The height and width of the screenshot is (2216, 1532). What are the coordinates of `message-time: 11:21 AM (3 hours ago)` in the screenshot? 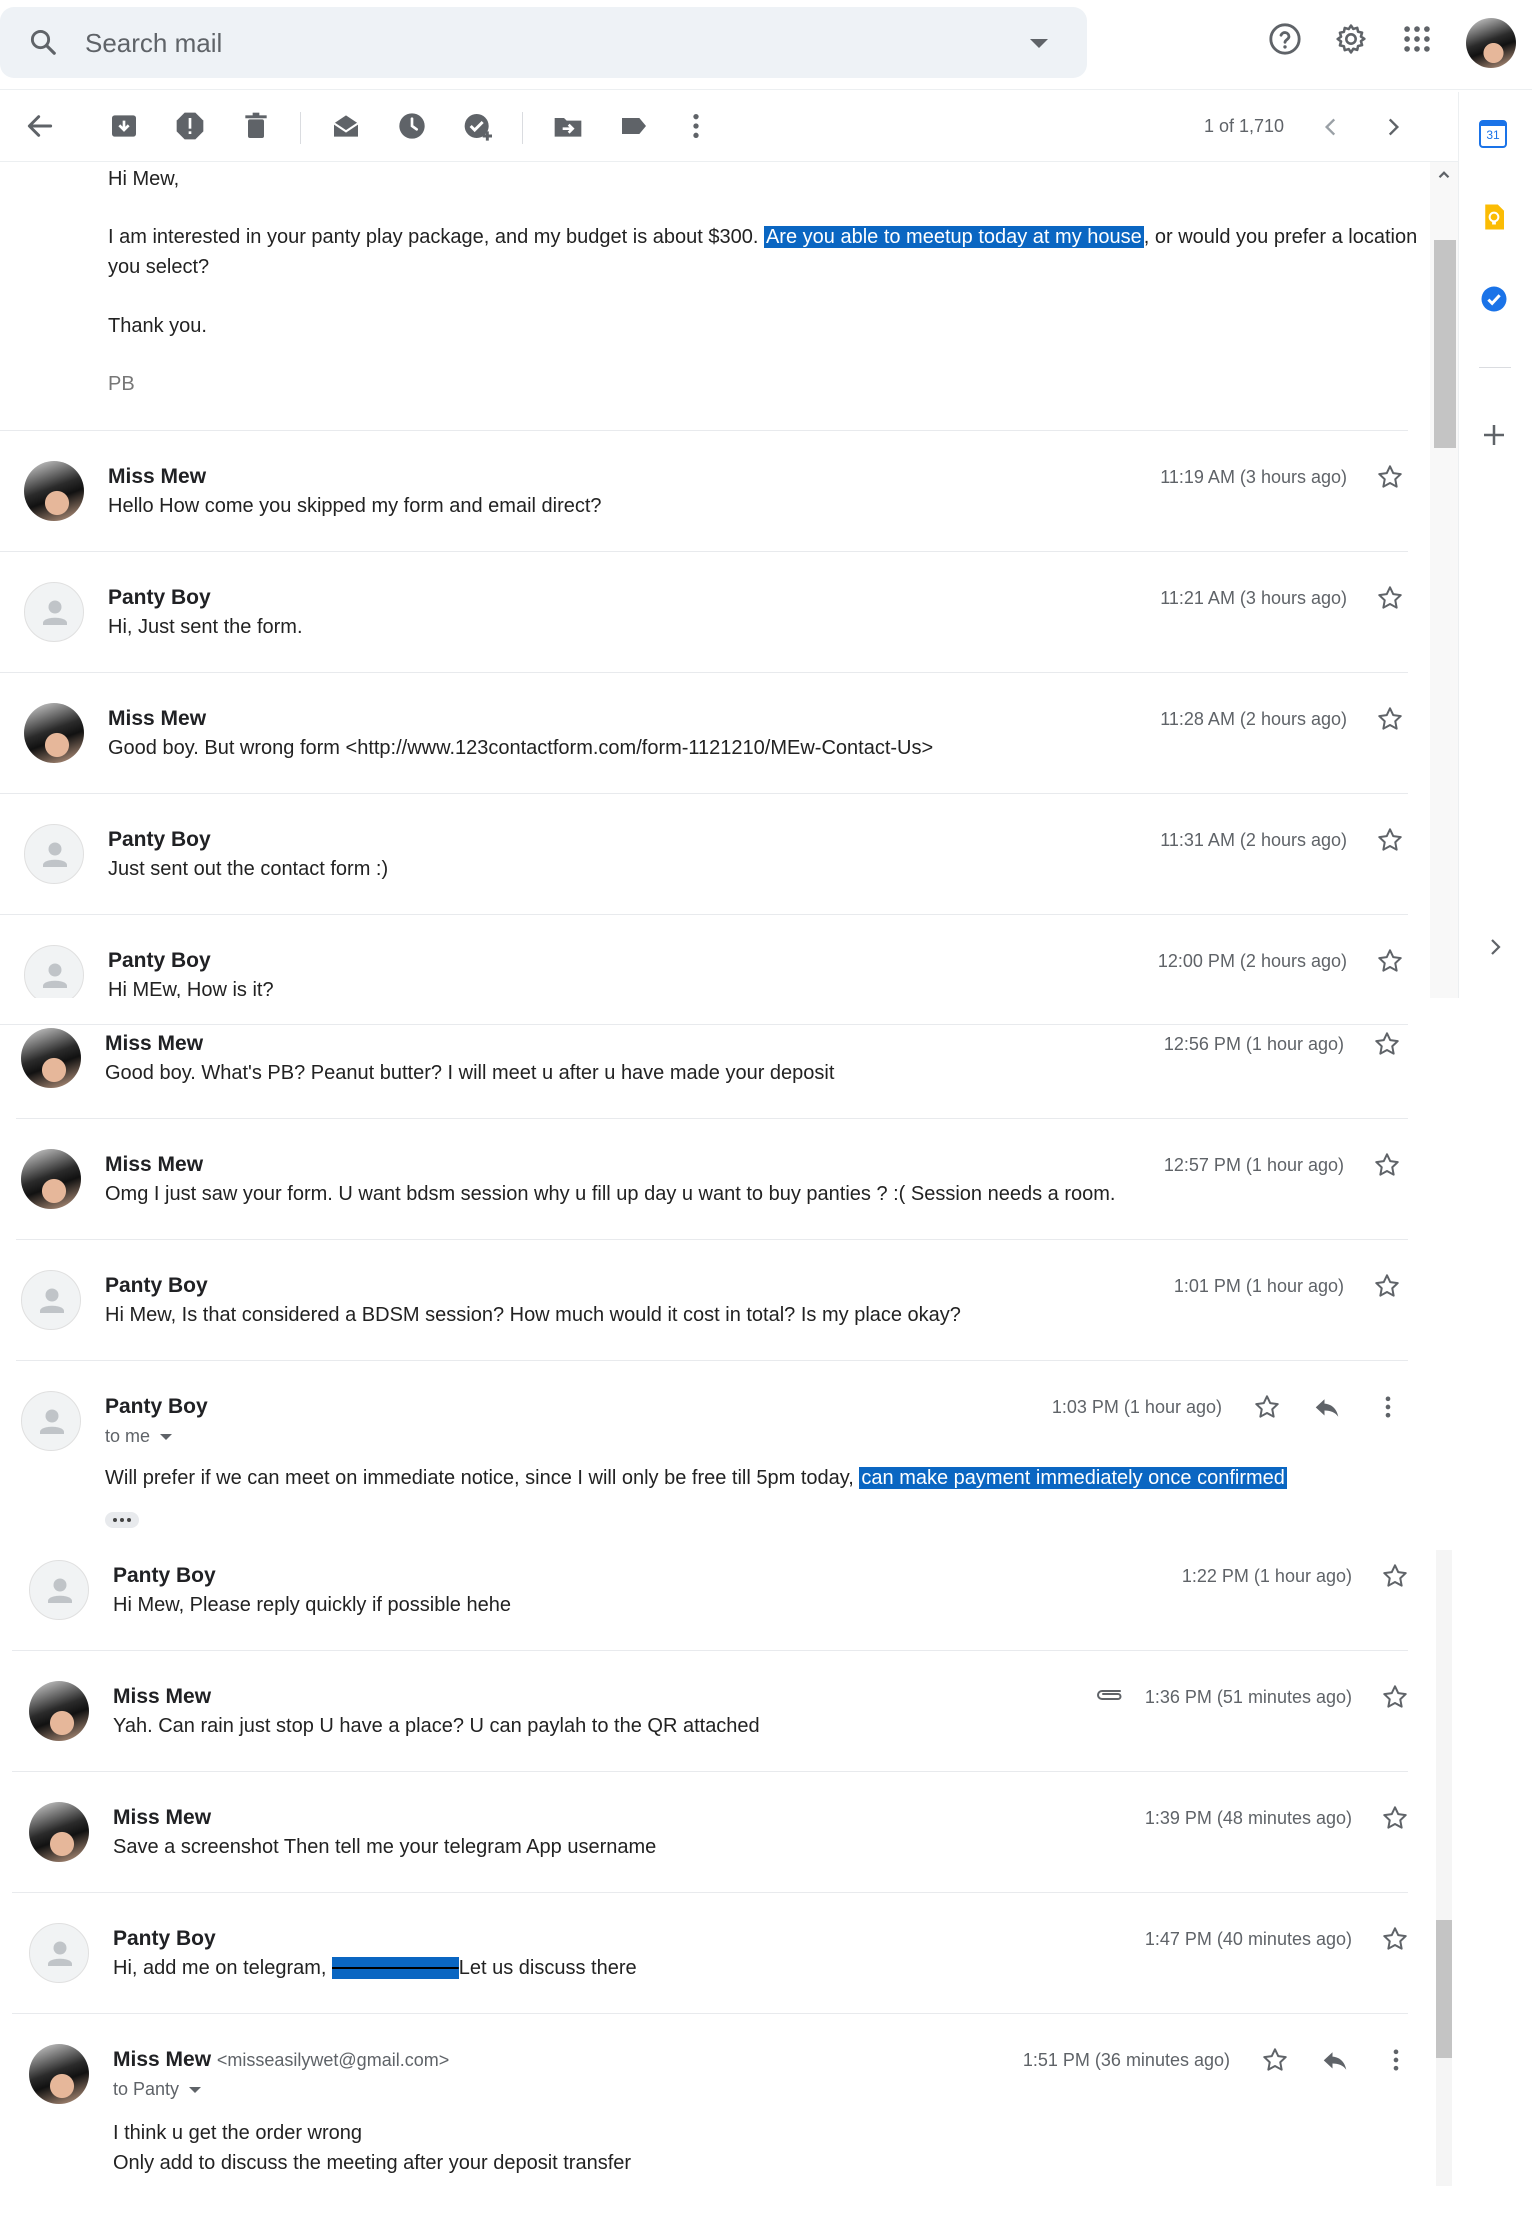 It's located at (1253, 598).